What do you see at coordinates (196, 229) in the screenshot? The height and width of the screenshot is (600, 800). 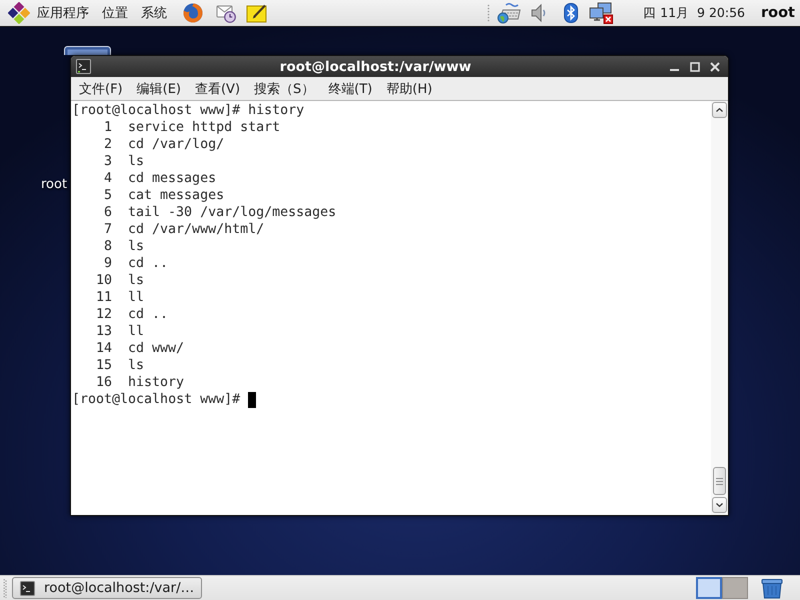 I see `command-text: cd /var/www/html/` at bounding box center [196, 229].